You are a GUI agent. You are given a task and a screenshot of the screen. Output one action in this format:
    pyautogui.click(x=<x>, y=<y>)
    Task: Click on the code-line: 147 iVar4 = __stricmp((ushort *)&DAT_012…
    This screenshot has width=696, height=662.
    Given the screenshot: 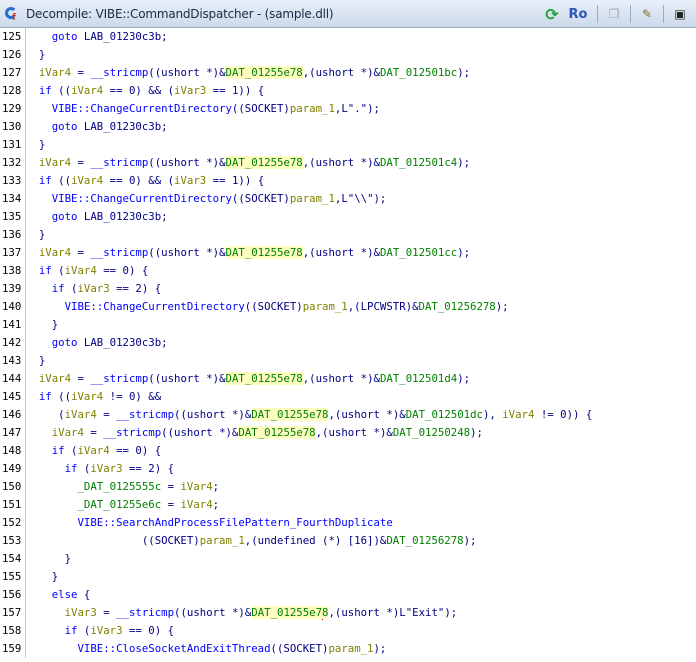 What is the action you would take?
    pyautogui.click(x=348, y=433)
    